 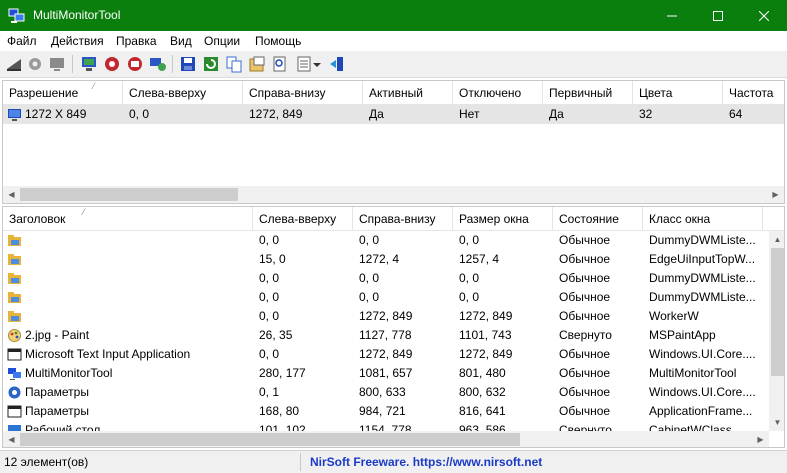 What do you see at coordinates (300, 462) in the screenshot?
I see `status-divider` at bounding box center [300, 462].